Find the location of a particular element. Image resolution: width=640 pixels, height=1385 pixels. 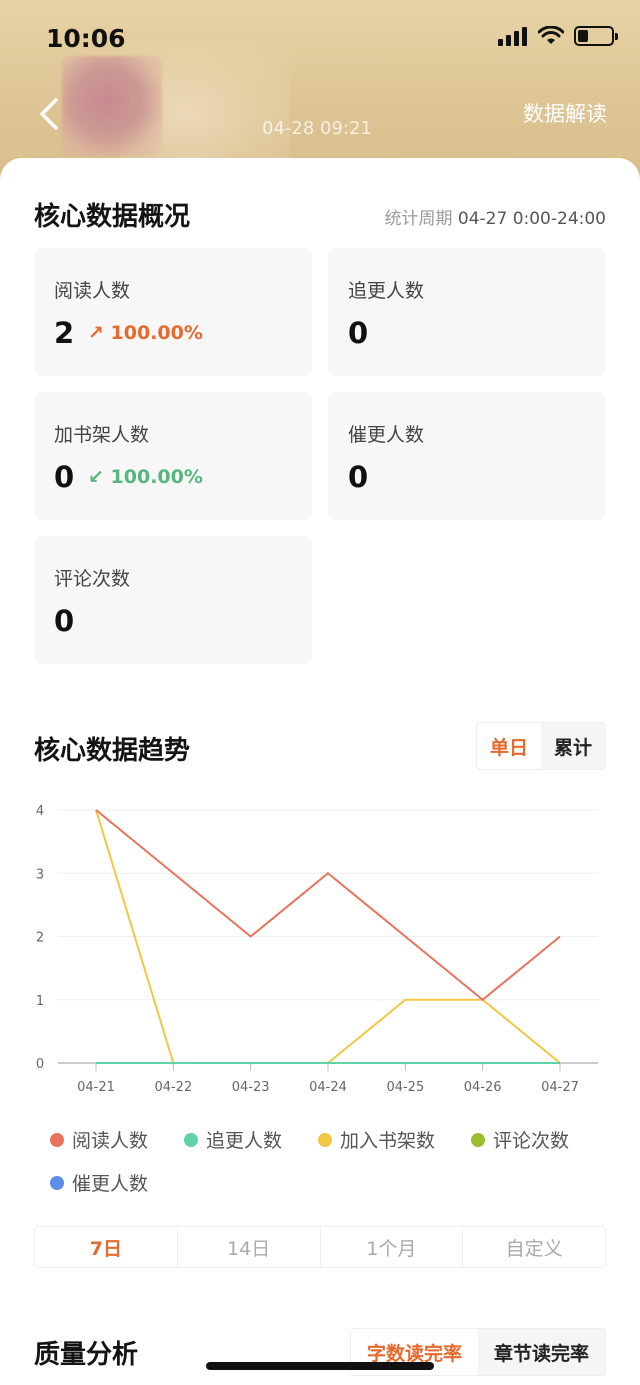

x-tick-label: 04-27 is located at coordinates (560, 1087).